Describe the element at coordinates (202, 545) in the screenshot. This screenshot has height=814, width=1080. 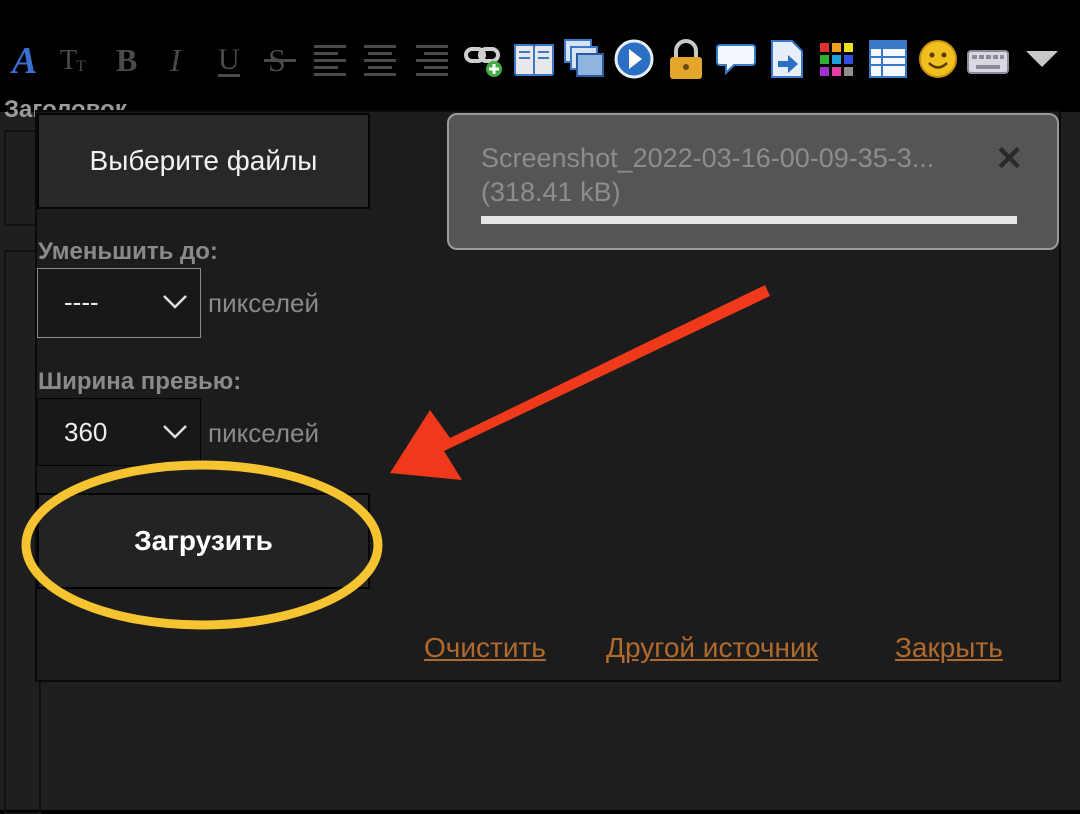
I see `highlight-ellipse` at that location.